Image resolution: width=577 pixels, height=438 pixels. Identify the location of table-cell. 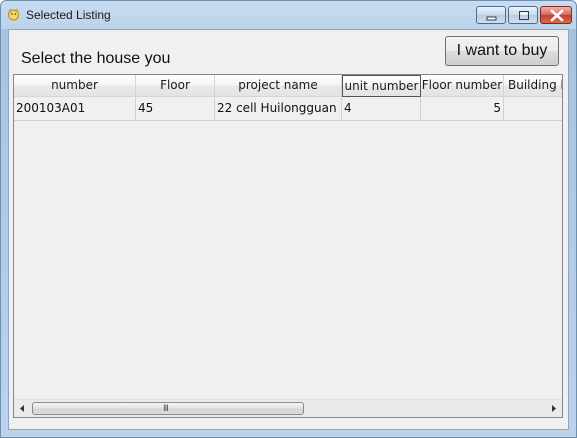
(533, 109).